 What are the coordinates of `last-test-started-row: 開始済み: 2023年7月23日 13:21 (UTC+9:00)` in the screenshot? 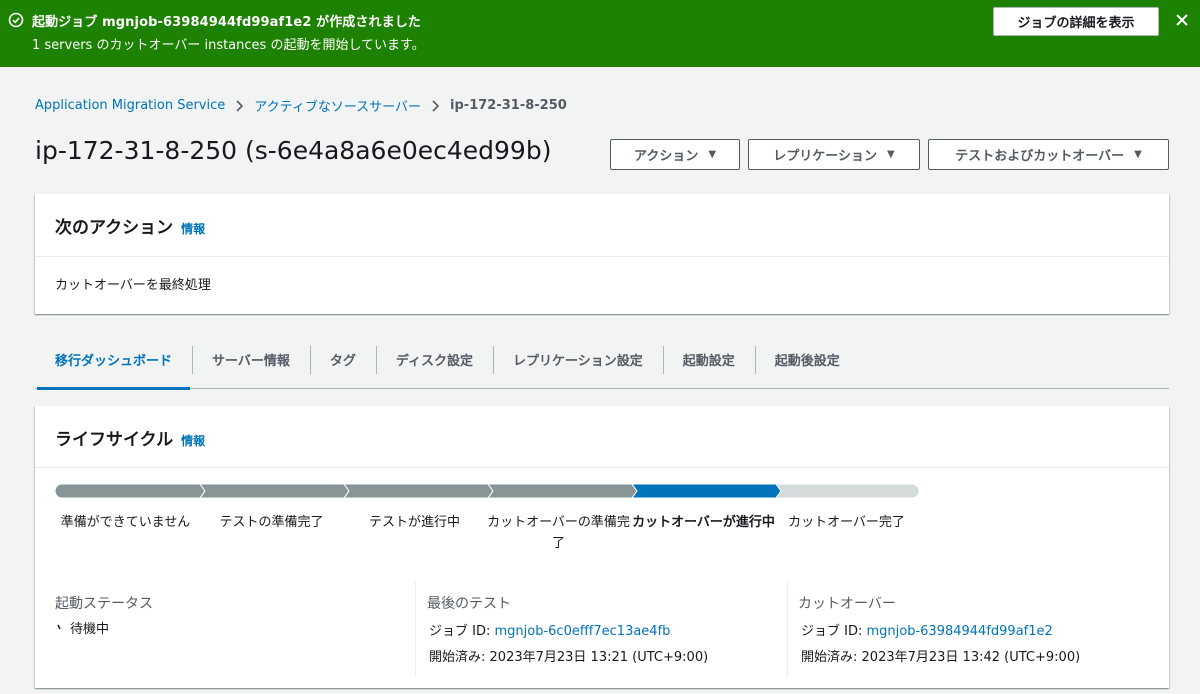 It's located at (568, 655).